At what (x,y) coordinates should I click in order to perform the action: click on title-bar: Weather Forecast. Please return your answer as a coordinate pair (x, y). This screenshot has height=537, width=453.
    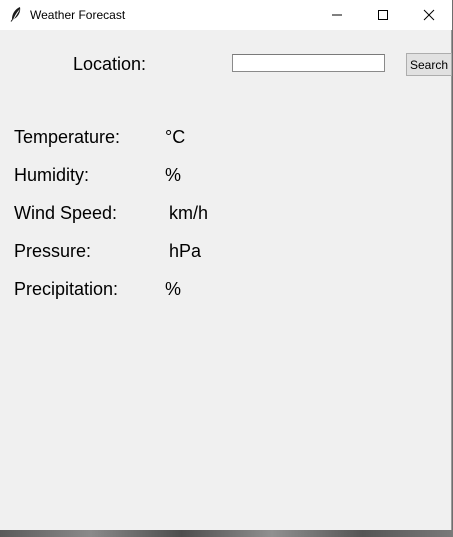
    Looking at the image, I should click on (226, 15).